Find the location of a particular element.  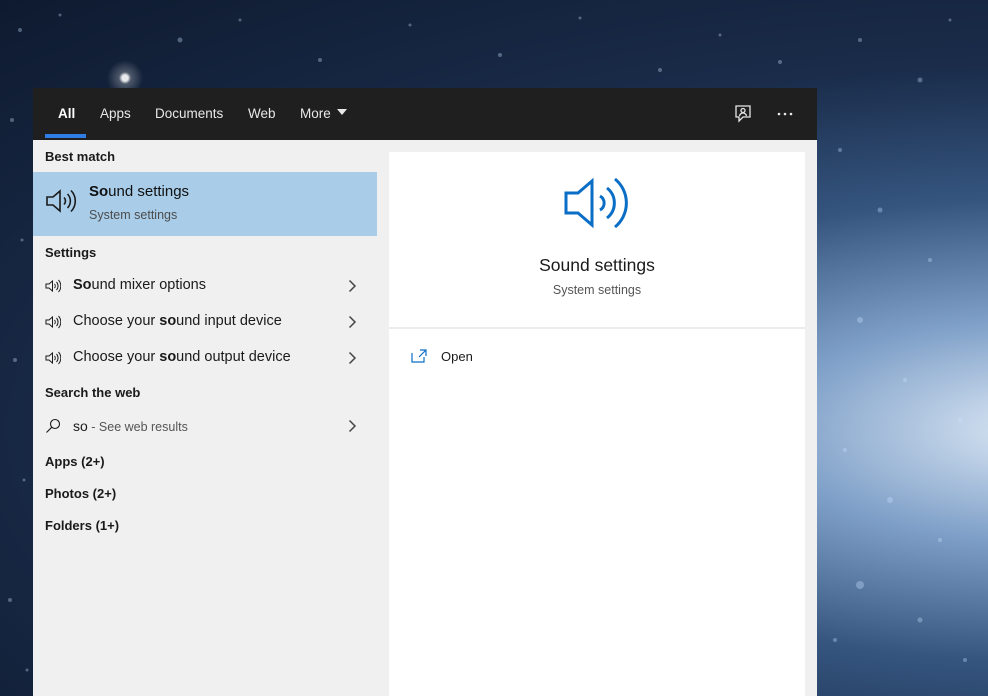

settings-header: Settings is located at coordinates (71, 252).